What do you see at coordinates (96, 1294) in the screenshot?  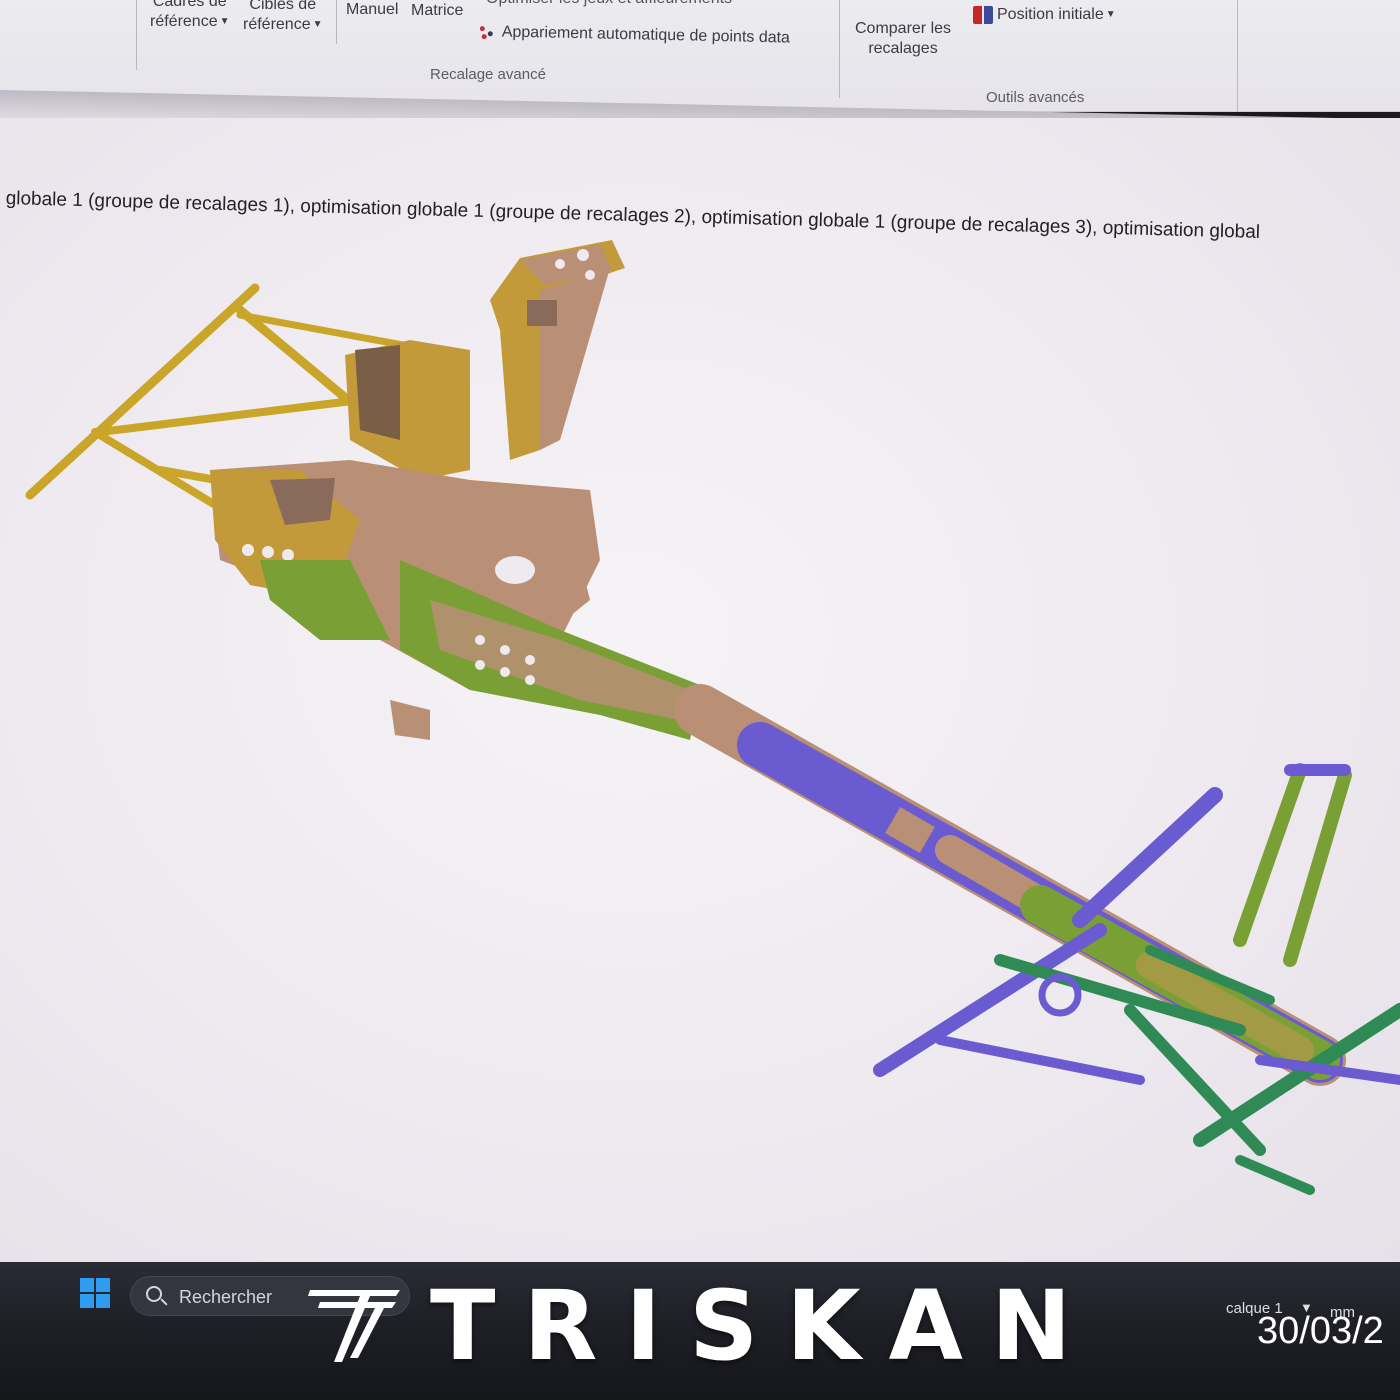 I see `windows-start-icon` at bounding box center [96, 1294].